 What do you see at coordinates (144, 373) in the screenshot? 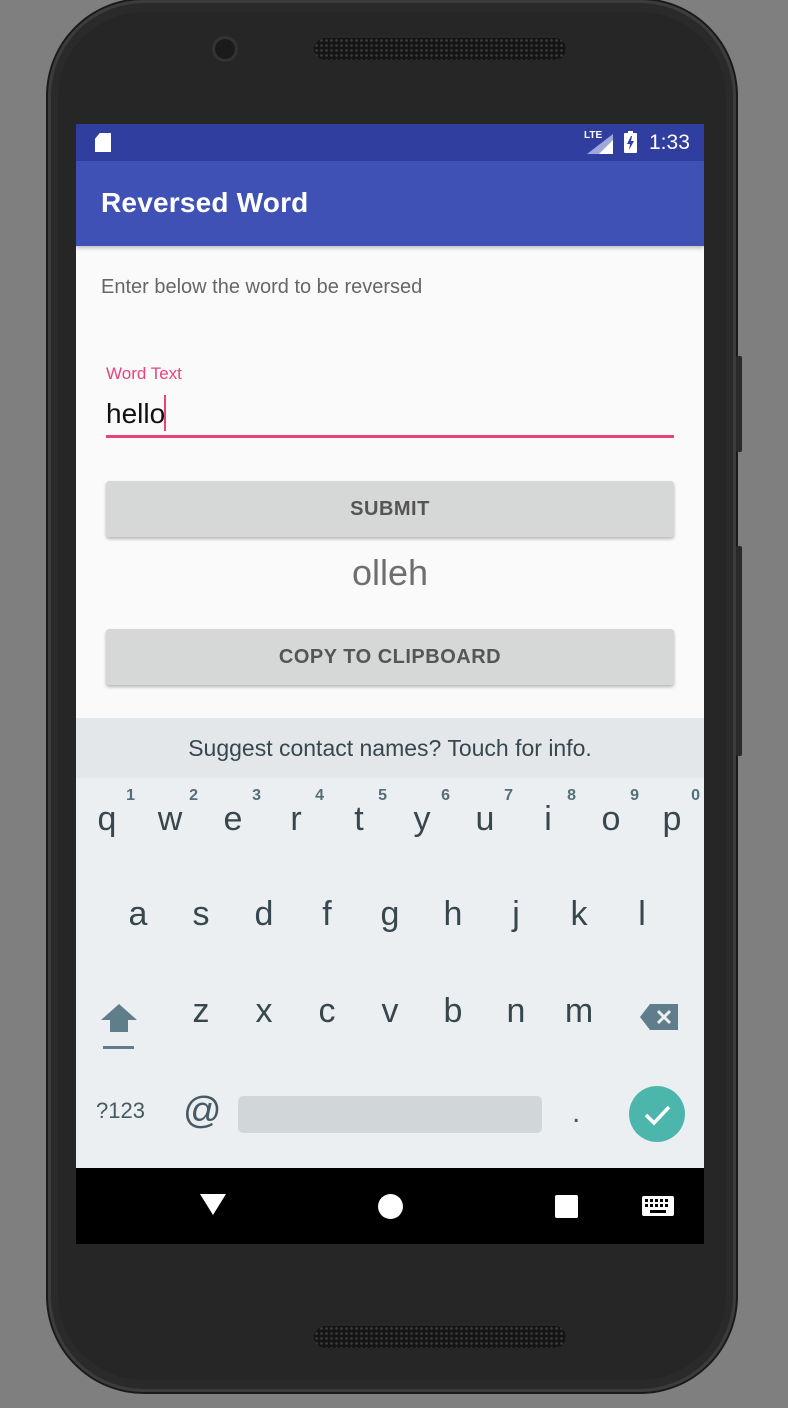
I see `word-input-label: Word Text` at bounding box center [144, 373].